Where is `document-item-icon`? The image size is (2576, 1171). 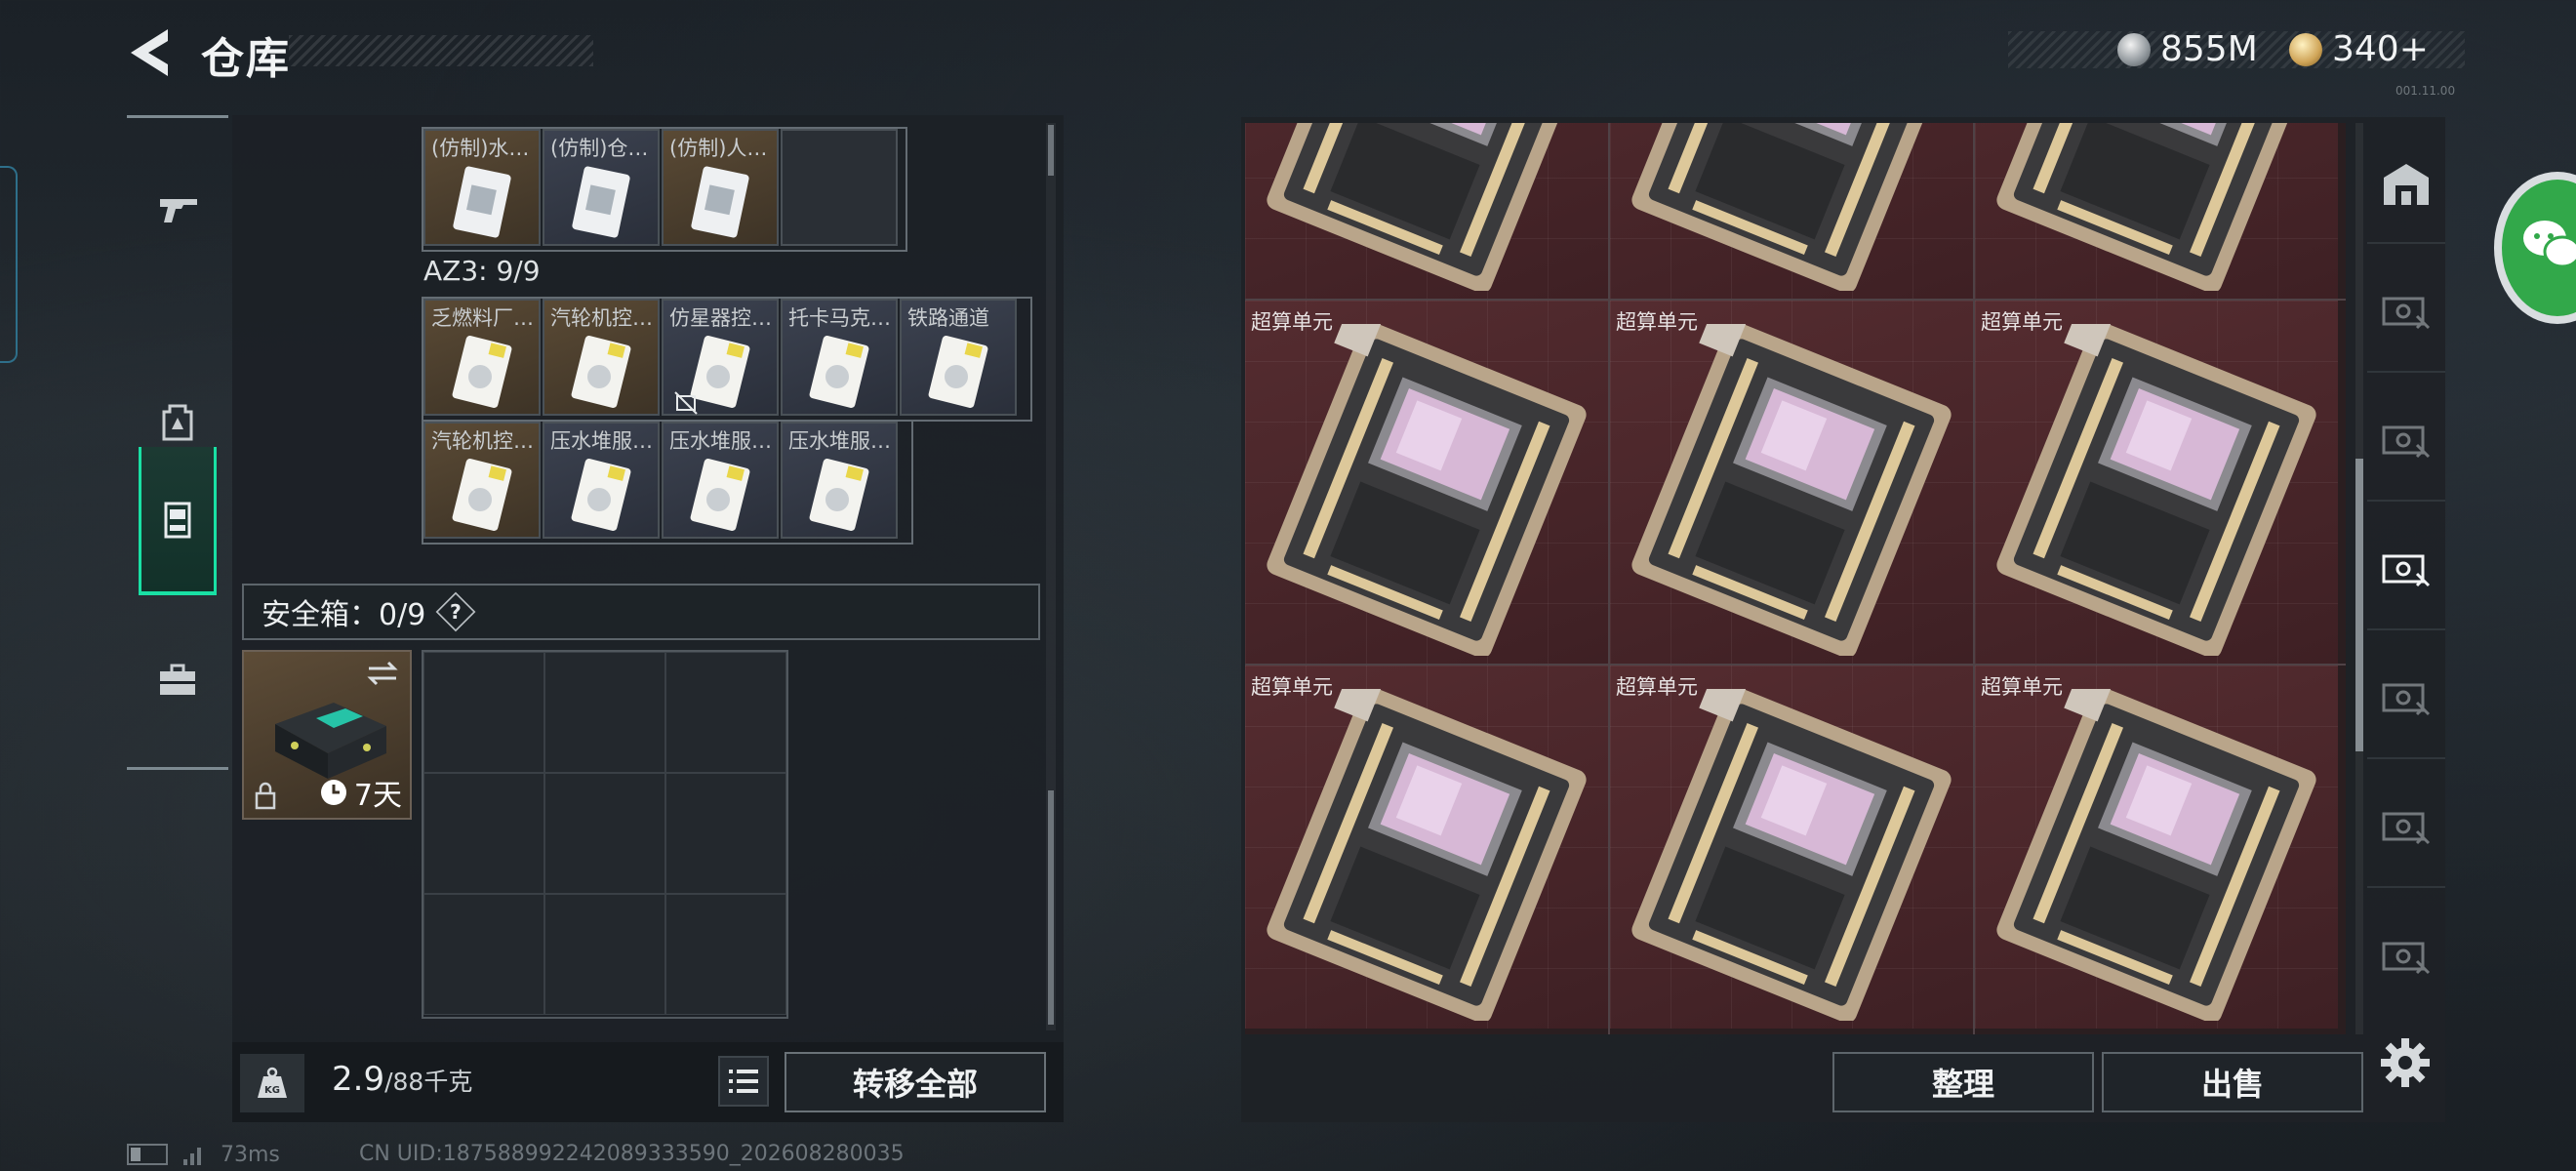 document-item-icon is located at coordinates (482, 202).